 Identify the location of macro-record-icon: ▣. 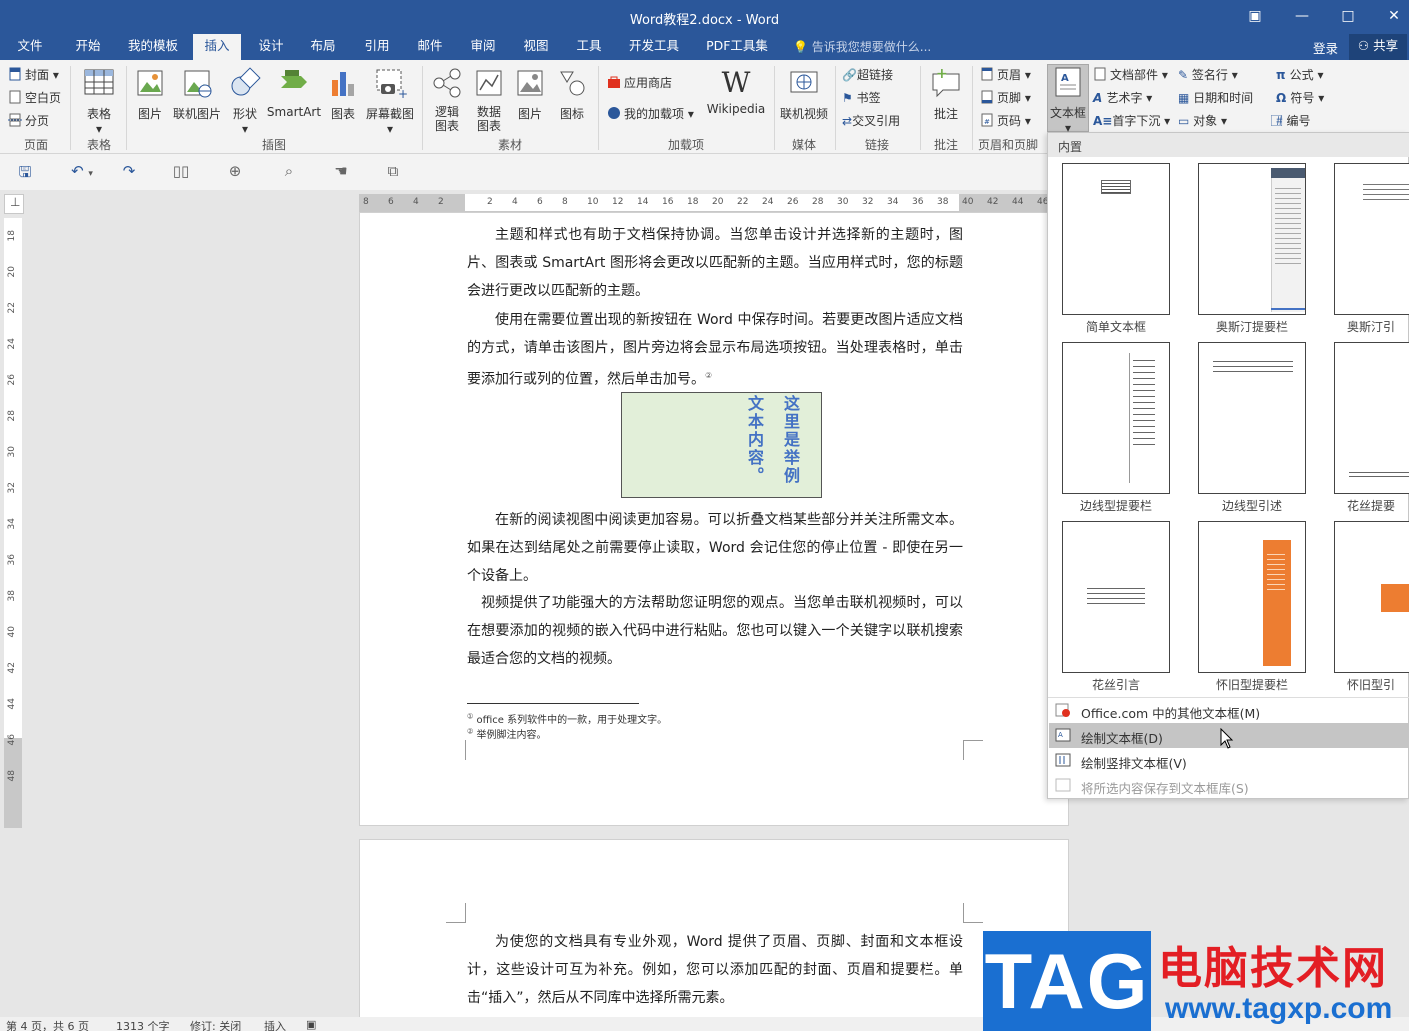
(311, 1024).